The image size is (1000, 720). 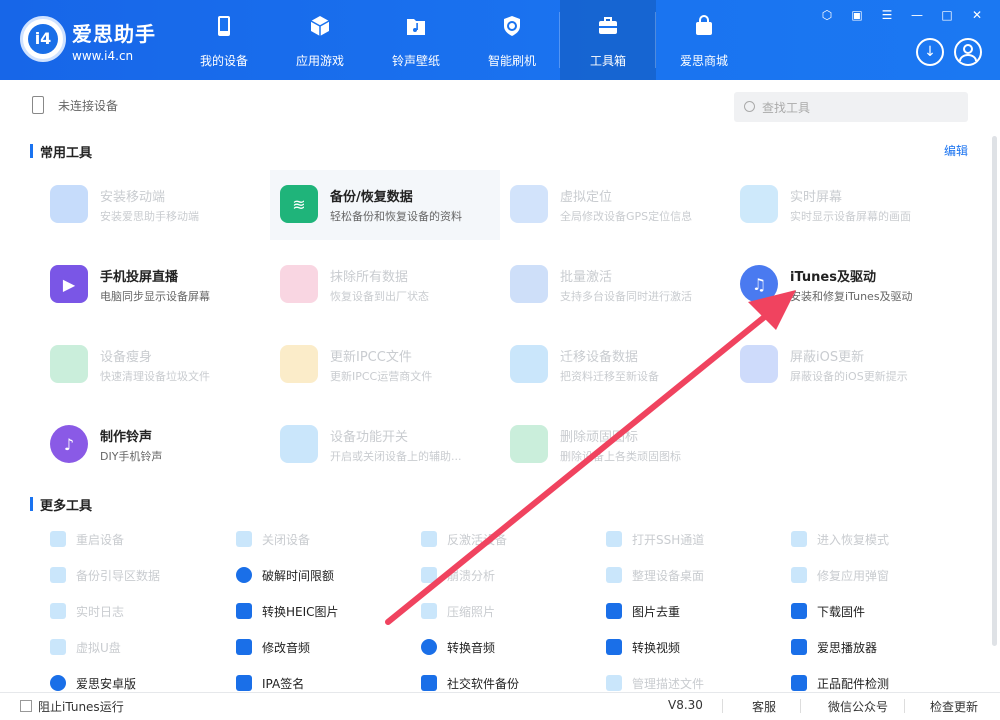 What do you see at coordinates (69, 444) in the screenshot?
I see `ringtone-icon: ♪` at bounding box center [69, 444].